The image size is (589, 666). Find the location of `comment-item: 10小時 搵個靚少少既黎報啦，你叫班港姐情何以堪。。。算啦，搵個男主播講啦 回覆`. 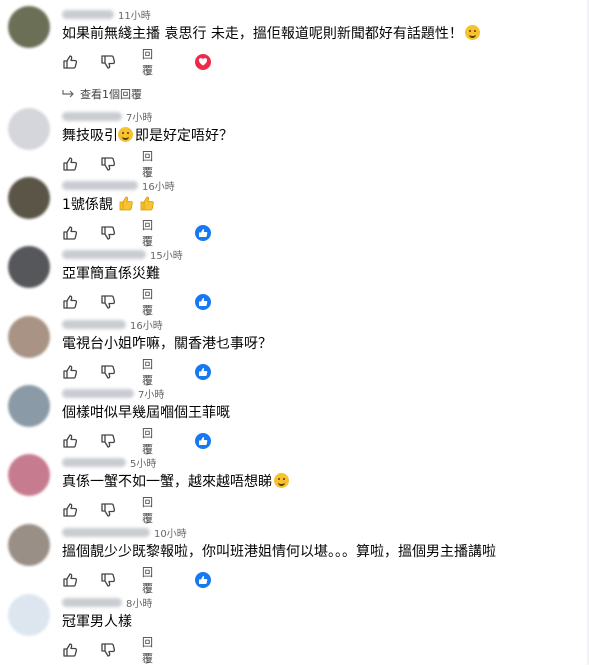

comment-item: 10小時 搵個靚少少既黎報啦，你叫班港姐情何以堪。。。算啦，搵個男主播講啦 回覆 is located at coordinates (294, 559).